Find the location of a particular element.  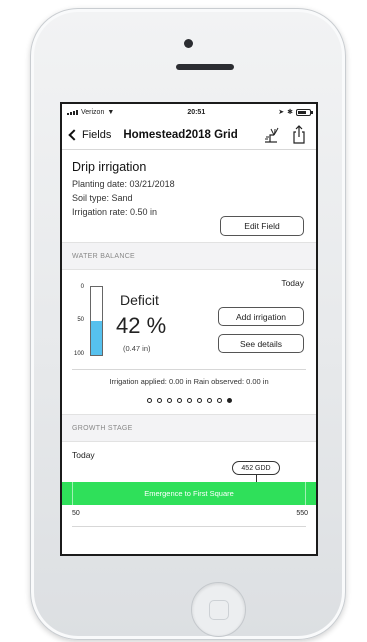

soil-water-gauge: 0 50 100 is located at coordinates (90, 322).